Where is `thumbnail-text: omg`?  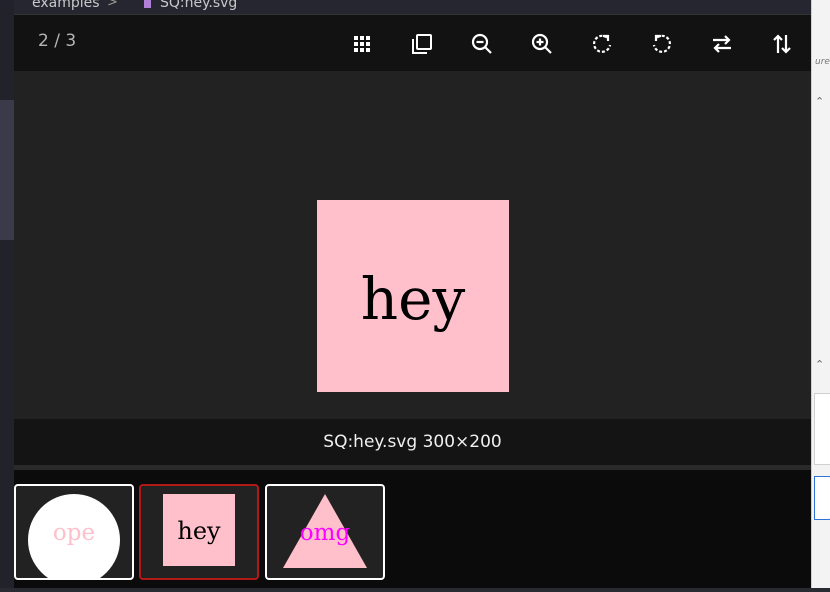
thumbnail-text: omg is located at coordinates (325, 533).